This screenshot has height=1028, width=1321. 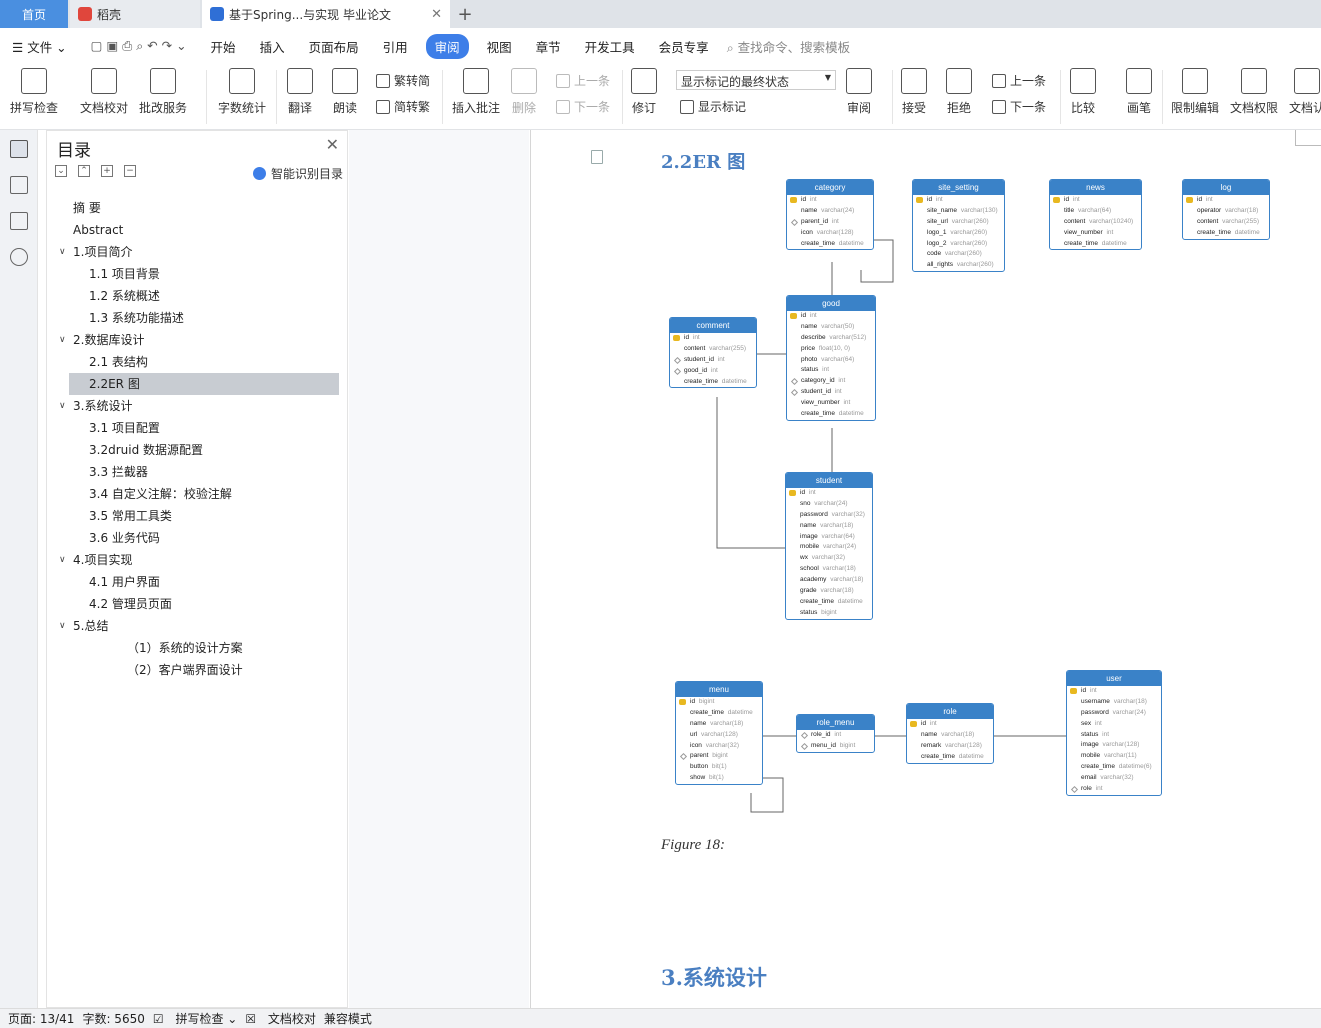 I want to click on word-count-button: 字数统计, so click(x=242, y=92).